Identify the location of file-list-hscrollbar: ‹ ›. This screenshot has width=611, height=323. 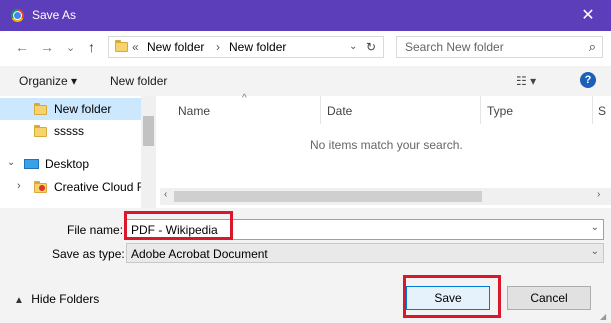
(385, 196).